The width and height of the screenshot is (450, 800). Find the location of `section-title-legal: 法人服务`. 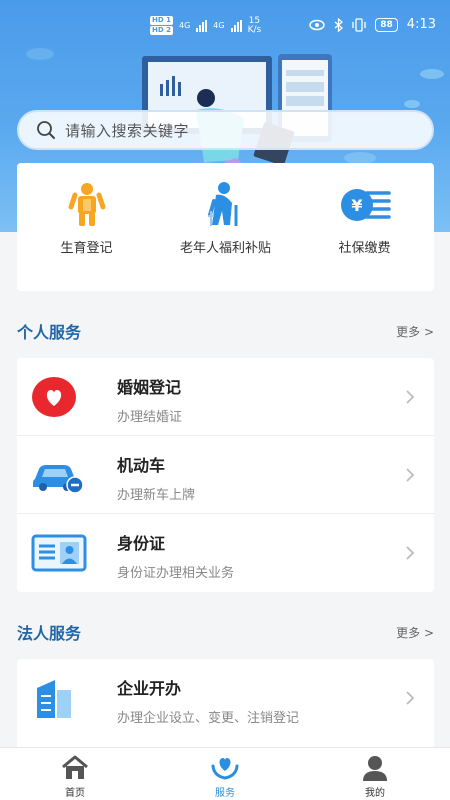

section-title-legal: 法人服务 is located at coordinates (49, 633).